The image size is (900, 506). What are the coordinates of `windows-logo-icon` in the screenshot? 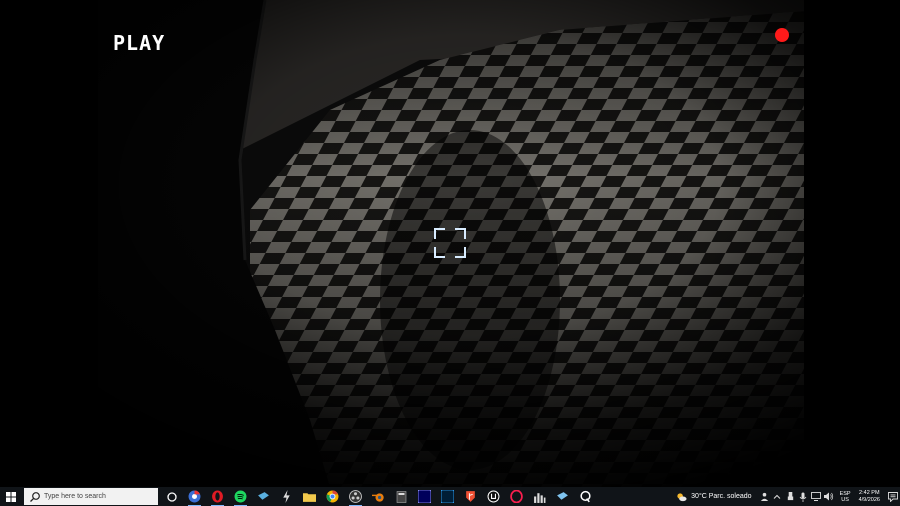 It's located at (11, 496).